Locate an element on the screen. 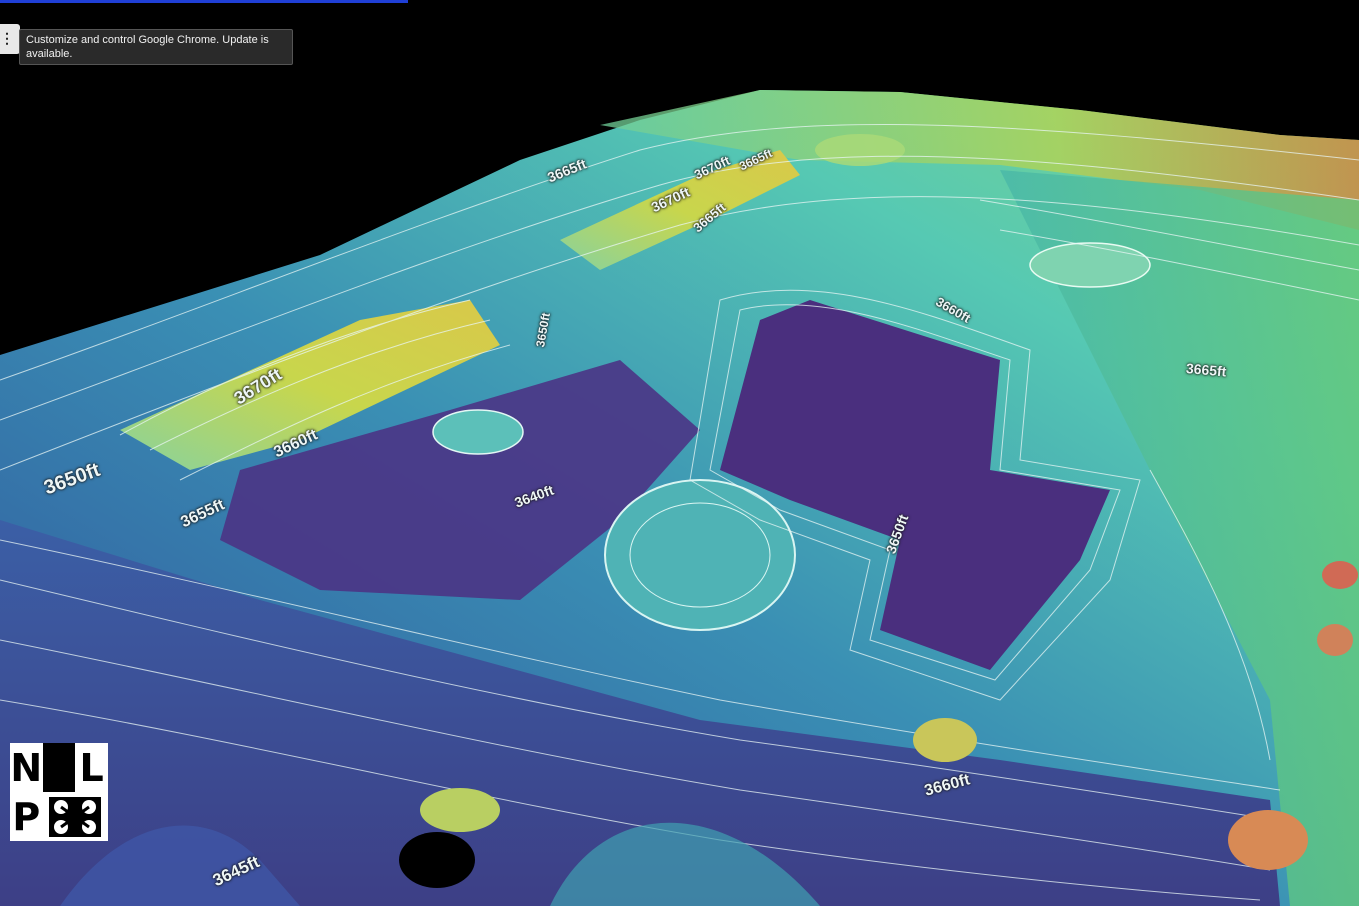  page-load-progress-bar is located at coordinates (204, 1).